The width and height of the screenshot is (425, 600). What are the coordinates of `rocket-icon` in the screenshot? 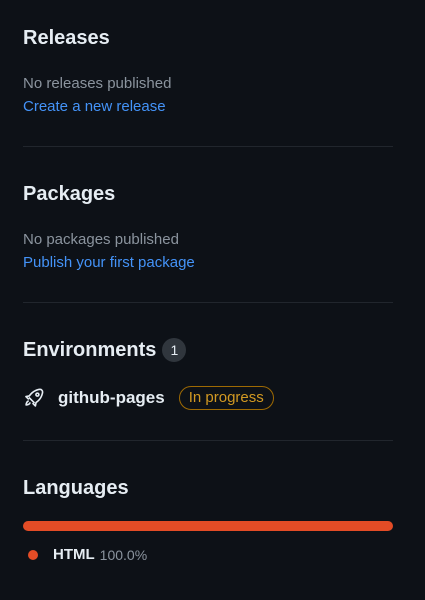 It's located at (34, 398).